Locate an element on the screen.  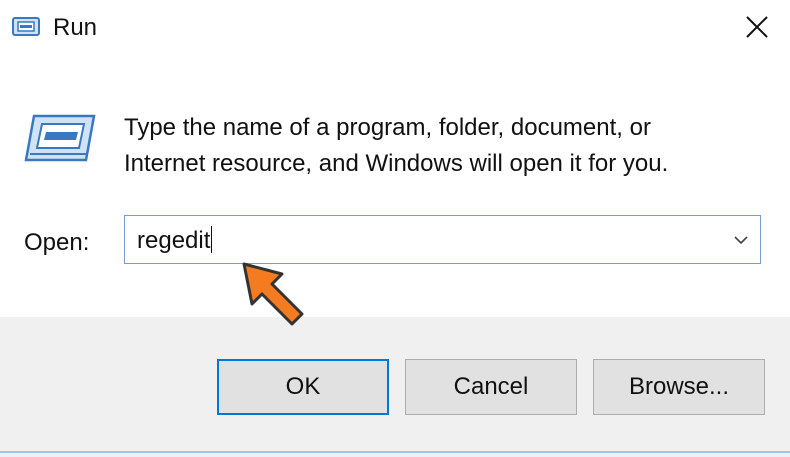
window-title: Run is located at coordinates (75, 27).